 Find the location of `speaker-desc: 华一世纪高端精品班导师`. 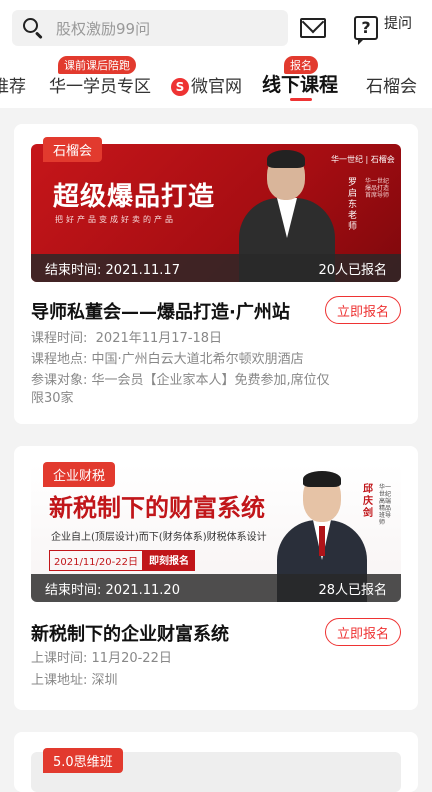

speaker-desc: 华一世纪高端精品班导师 is located at coordinates (385, 505).